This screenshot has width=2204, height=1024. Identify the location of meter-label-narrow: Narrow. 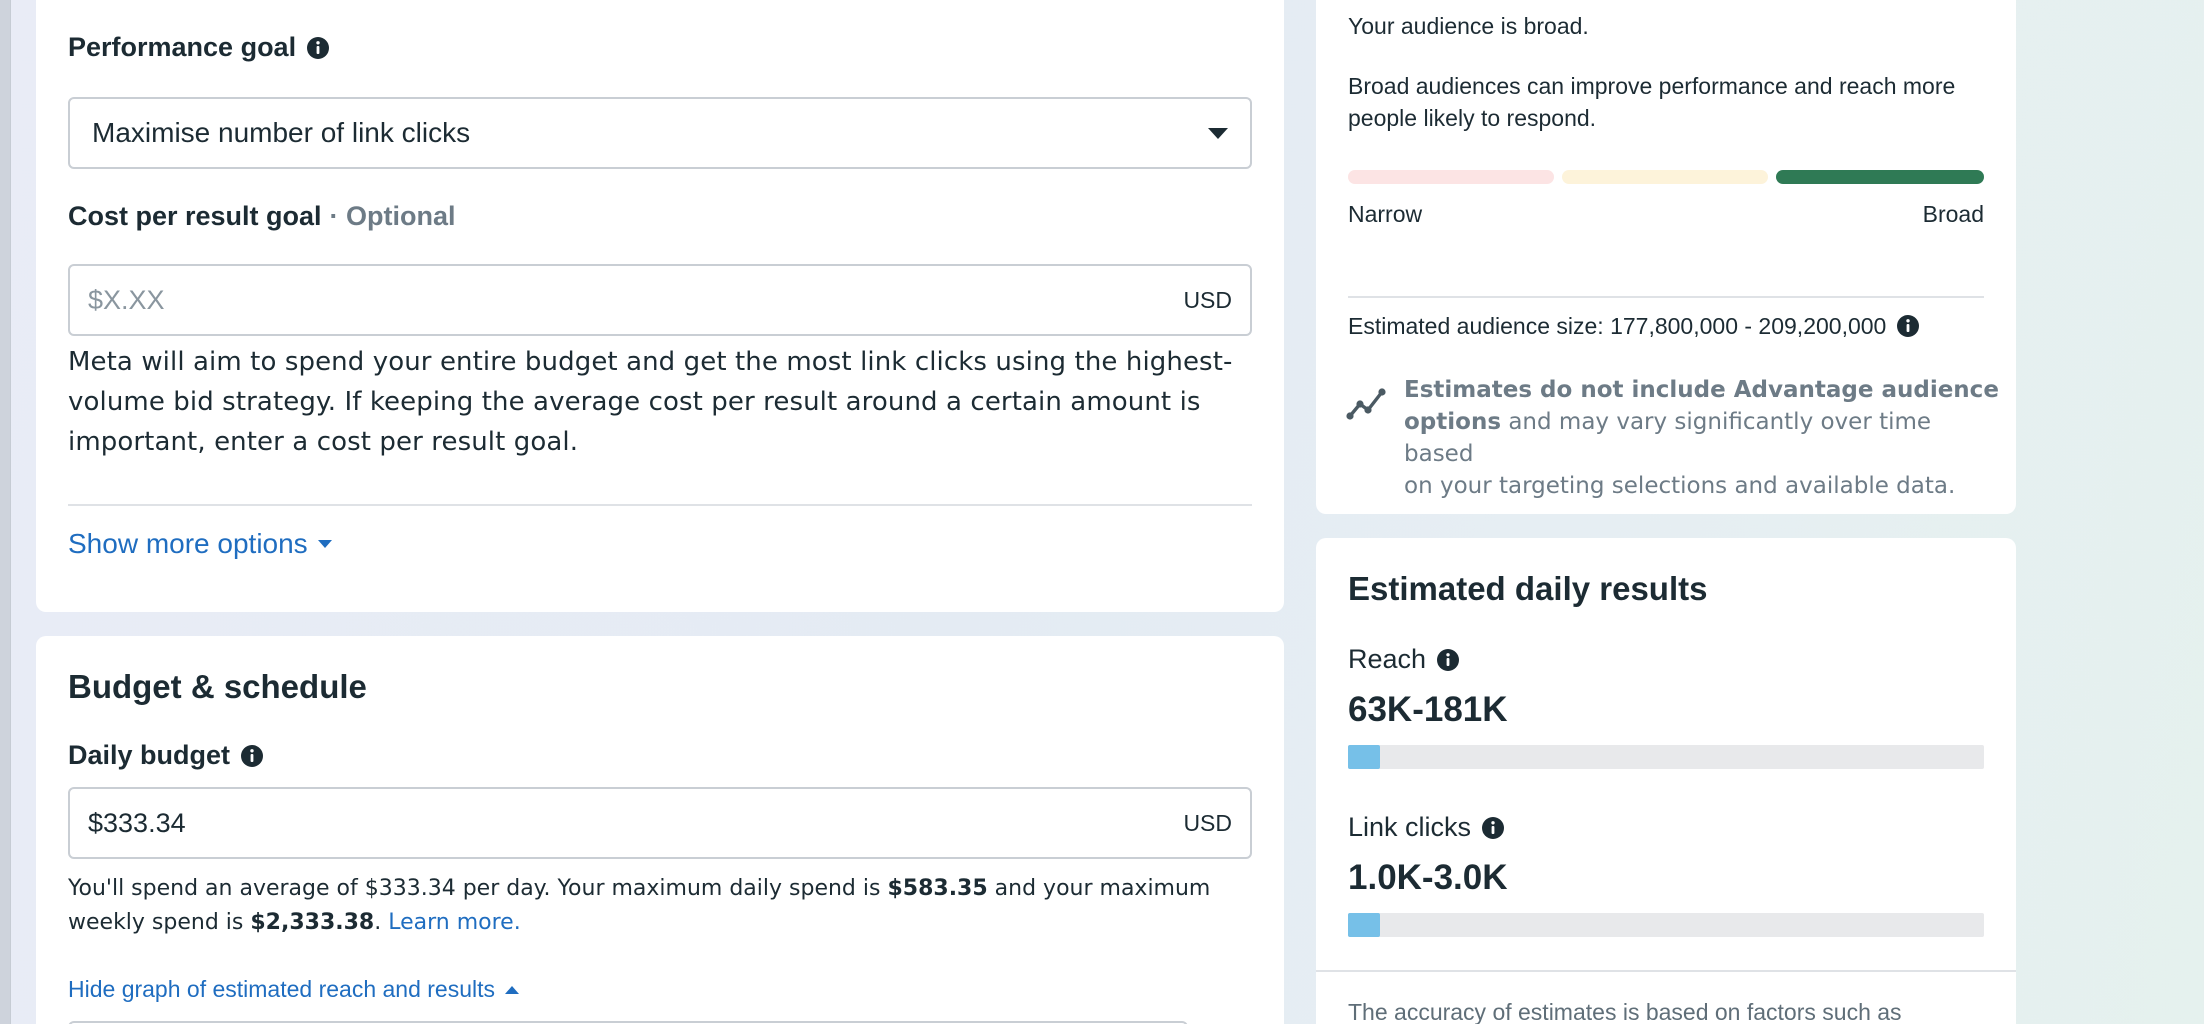
(1385, 214).